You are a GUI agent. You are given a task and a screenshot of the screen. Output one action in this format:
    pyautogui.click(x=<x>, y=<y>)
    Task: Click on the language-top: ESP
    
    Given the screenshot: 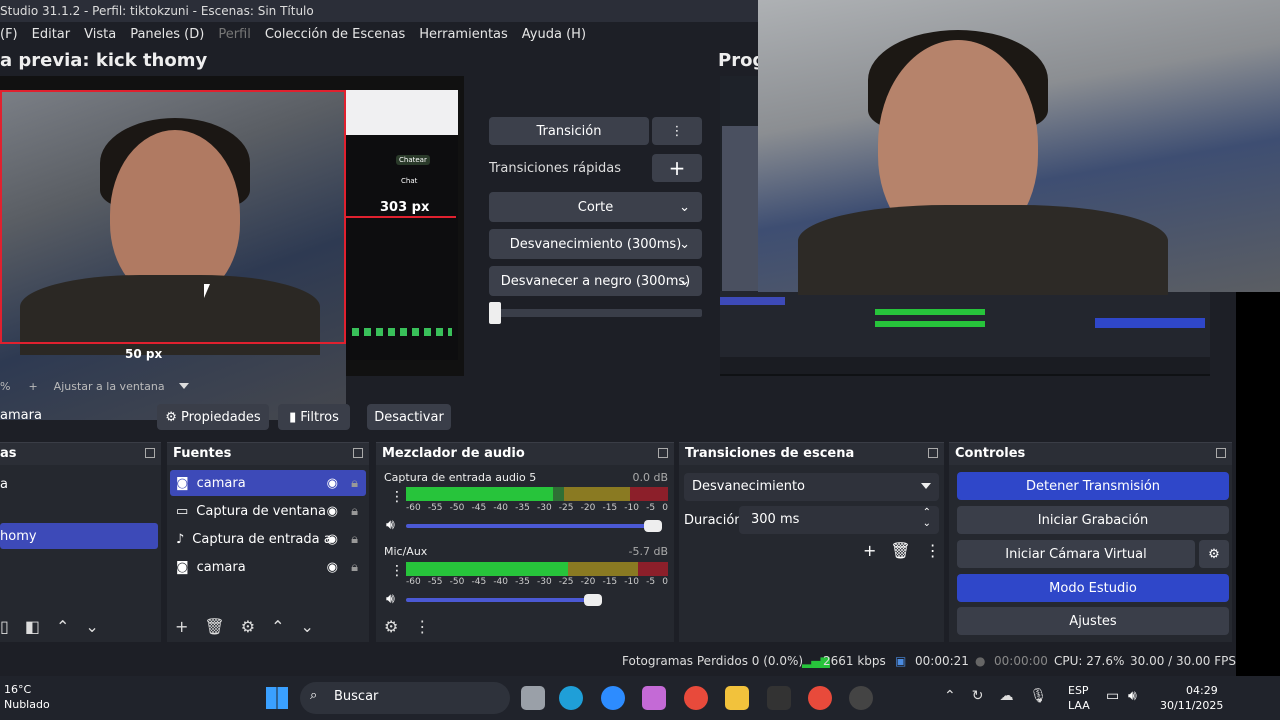 What is the action you would take?
    pyautogui.click(x=1078, y=690)
    